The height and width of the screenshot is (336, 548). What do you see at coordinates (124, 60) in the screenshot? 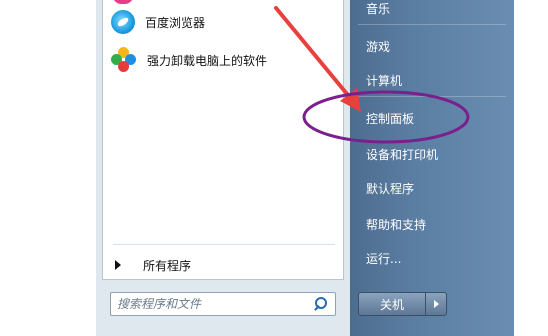
I see `uninstall-icon` at bounding box center [124, 60].